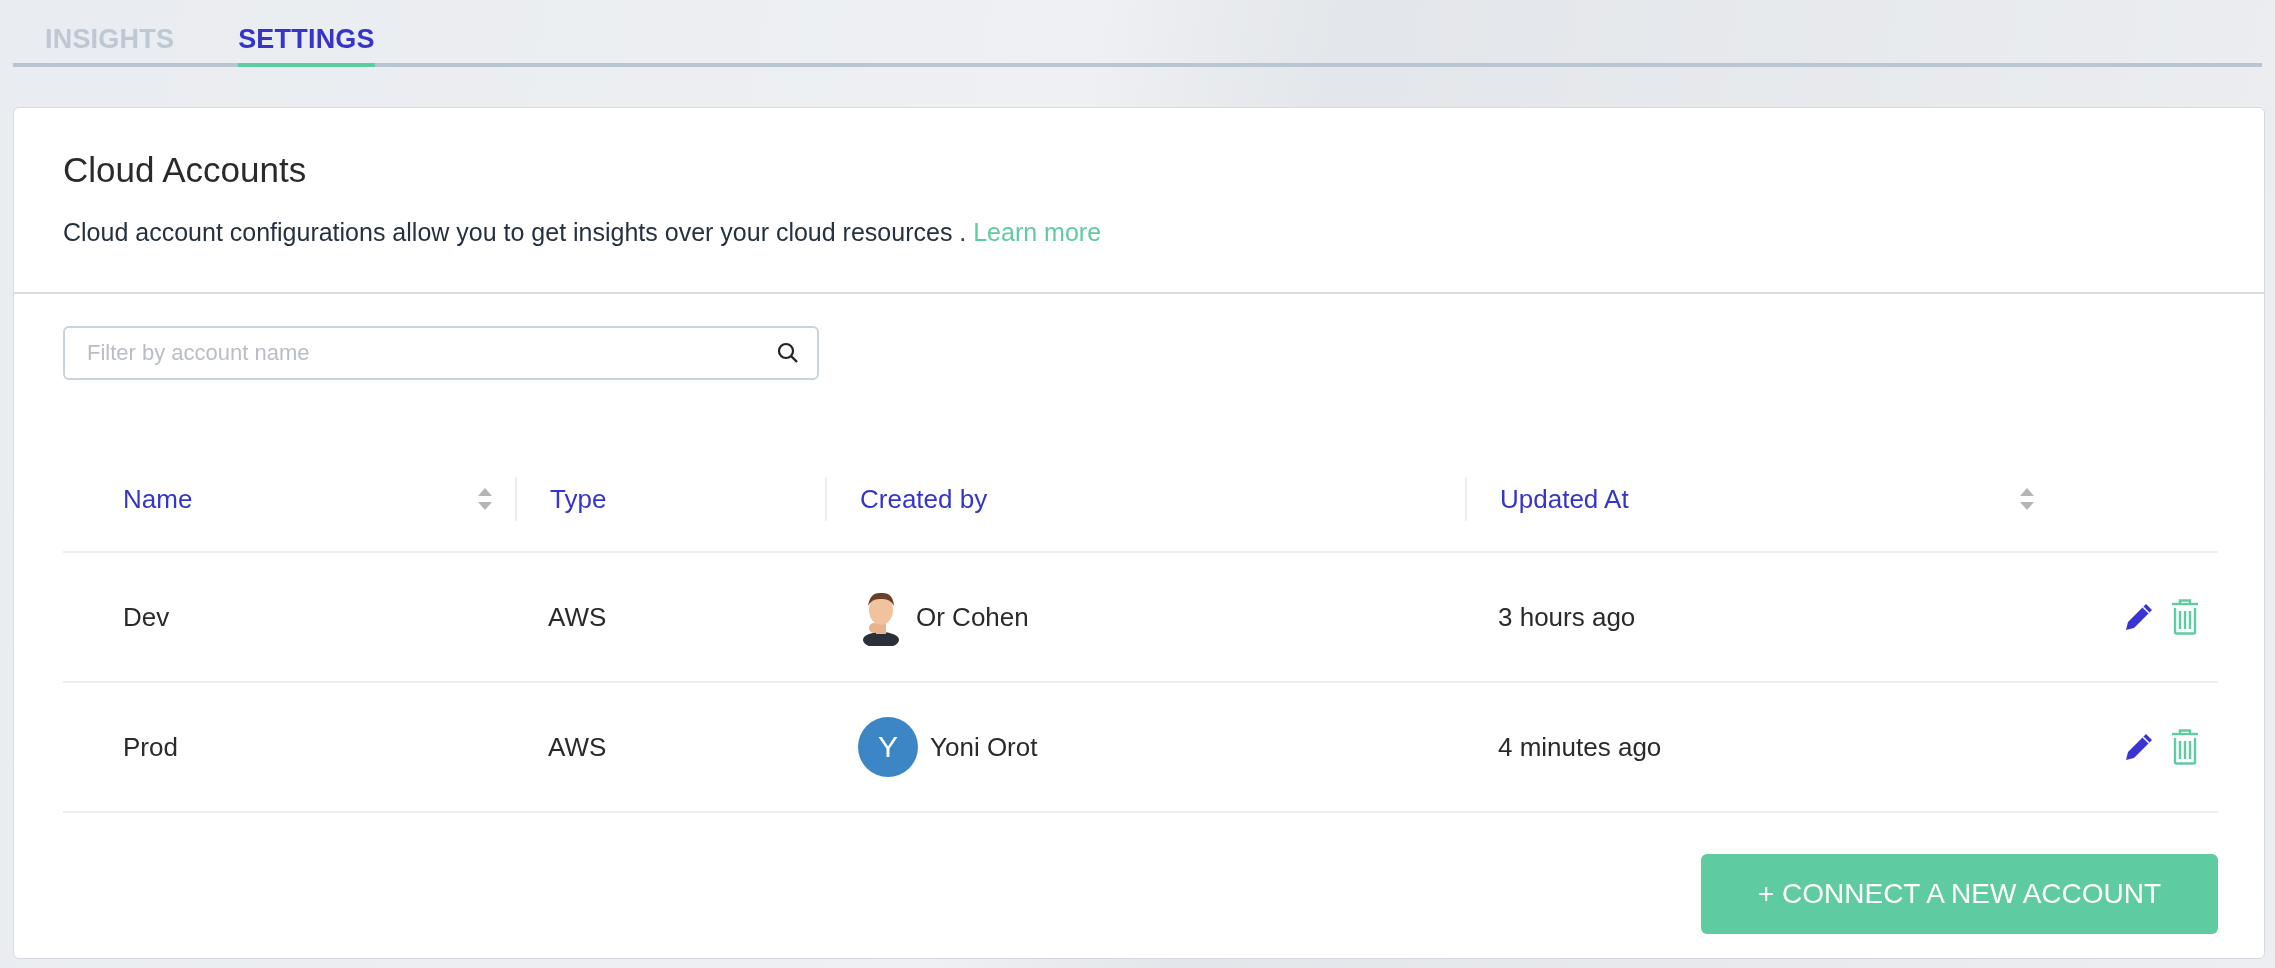 Image resolution: width=2275 pixels, height=968 pixels. What do you see at coordinates (583, 232) in the screenshot?
I see `card-description: Cloud account configurations allow you to get insights over your cloud resources . Learn more` at bounding box center [583, 232].